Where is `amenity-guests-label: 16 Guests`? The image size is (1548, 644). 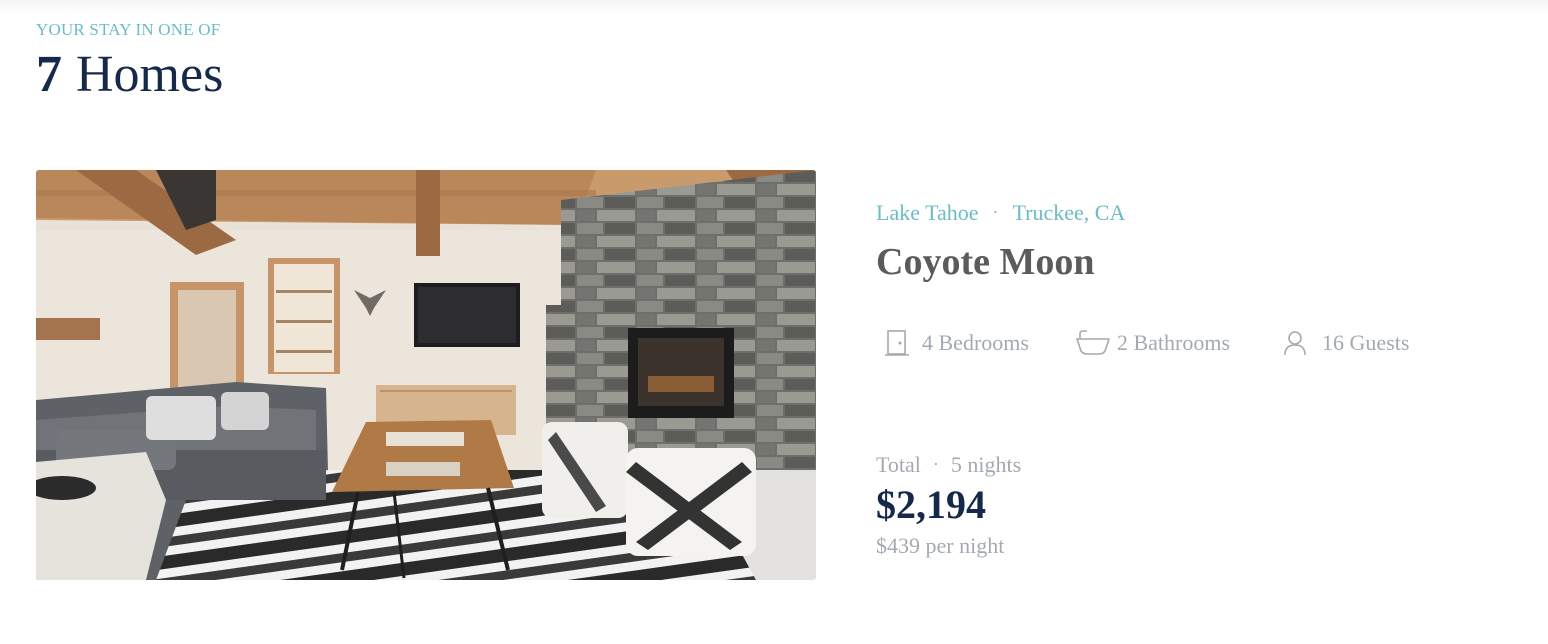
amenity-guests-label: 16 Guests is located at coordinates (1366, 342).